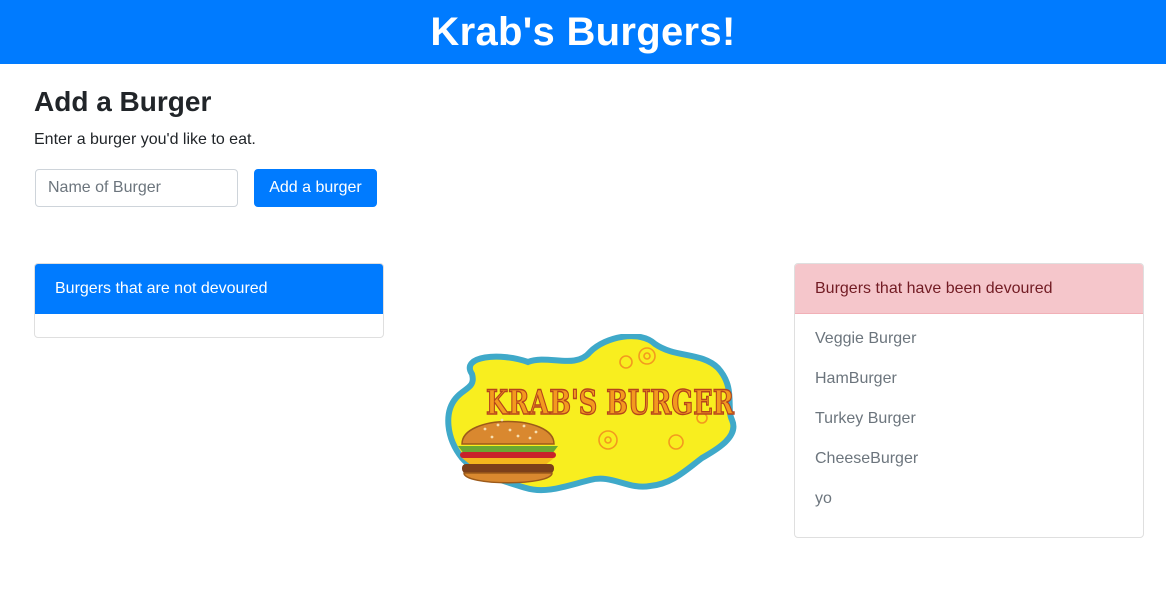 The height and width of the screenshot is (594, 1166). Describe the element at coordinates (865, 418) in the screenshot. I see `devoured-item: Turkey Burger` at that location.